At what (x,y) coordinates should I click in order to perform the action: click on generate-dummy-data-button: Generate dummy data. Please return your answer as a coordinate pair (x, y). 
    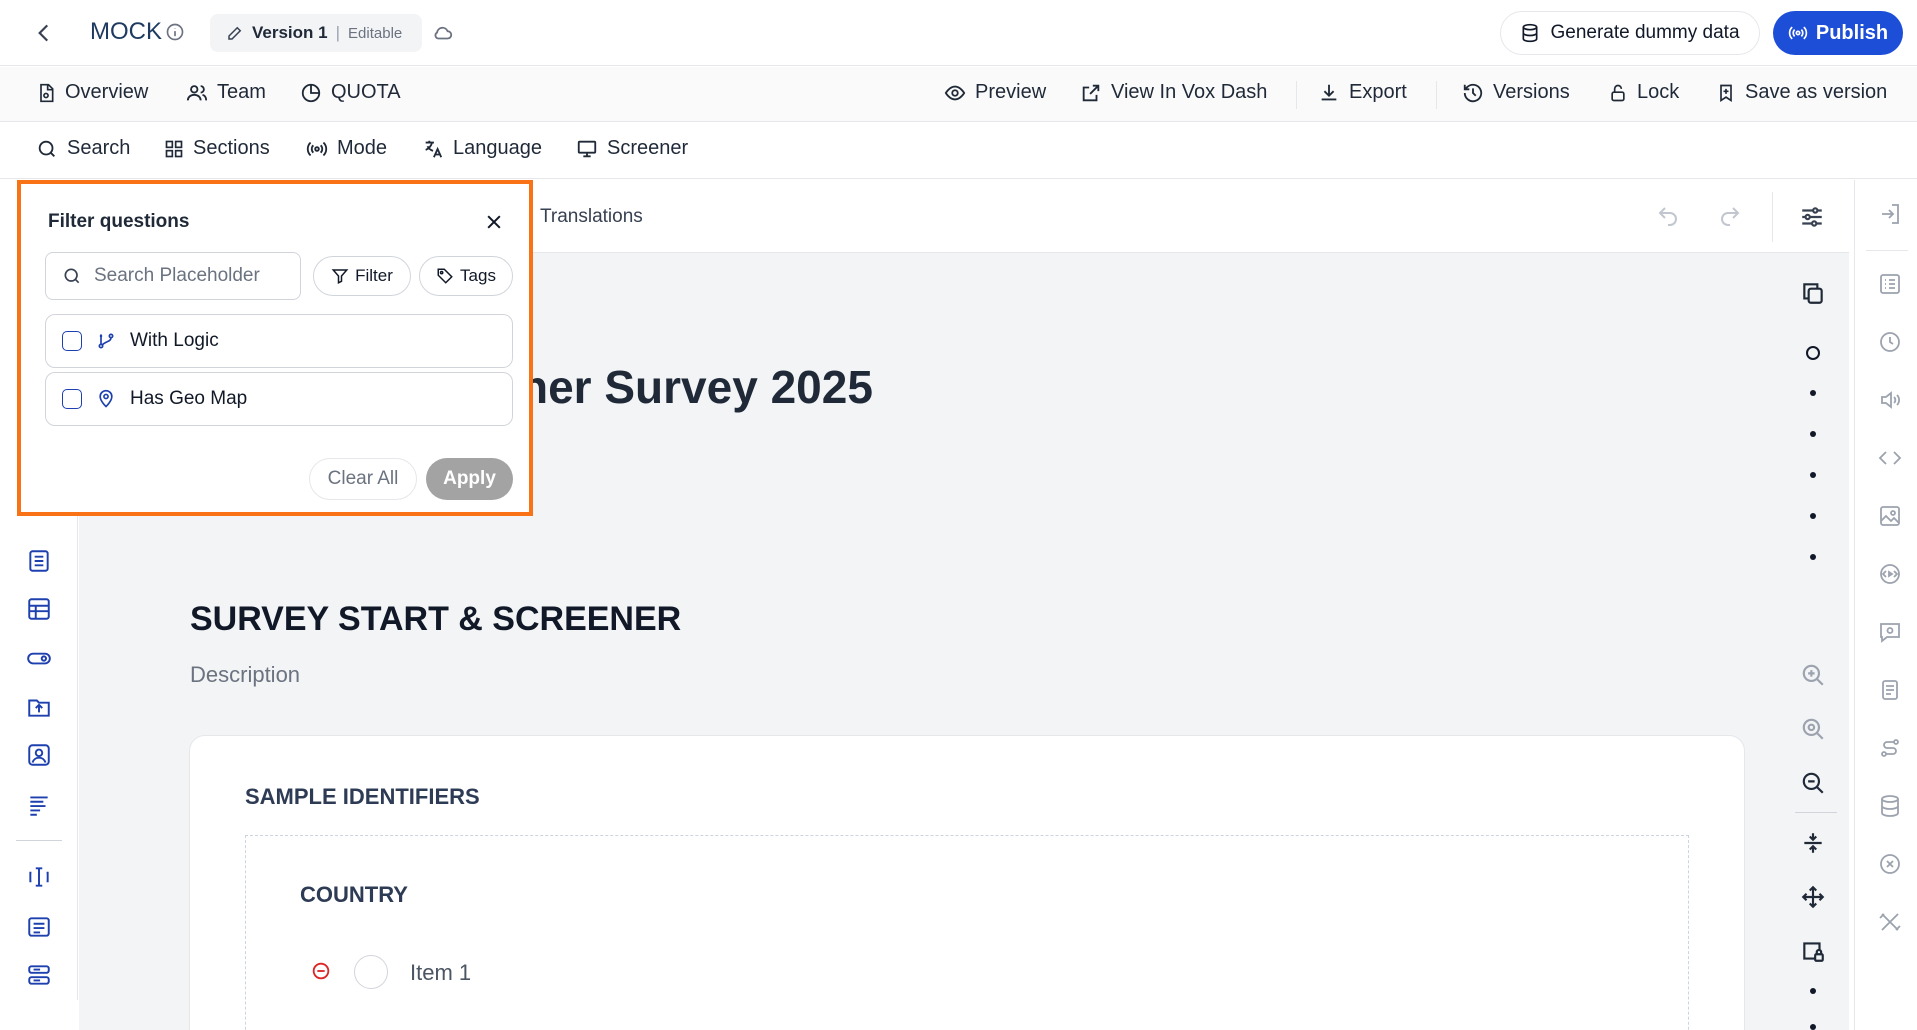
    Looking at the image, I should click on (1630, 33).